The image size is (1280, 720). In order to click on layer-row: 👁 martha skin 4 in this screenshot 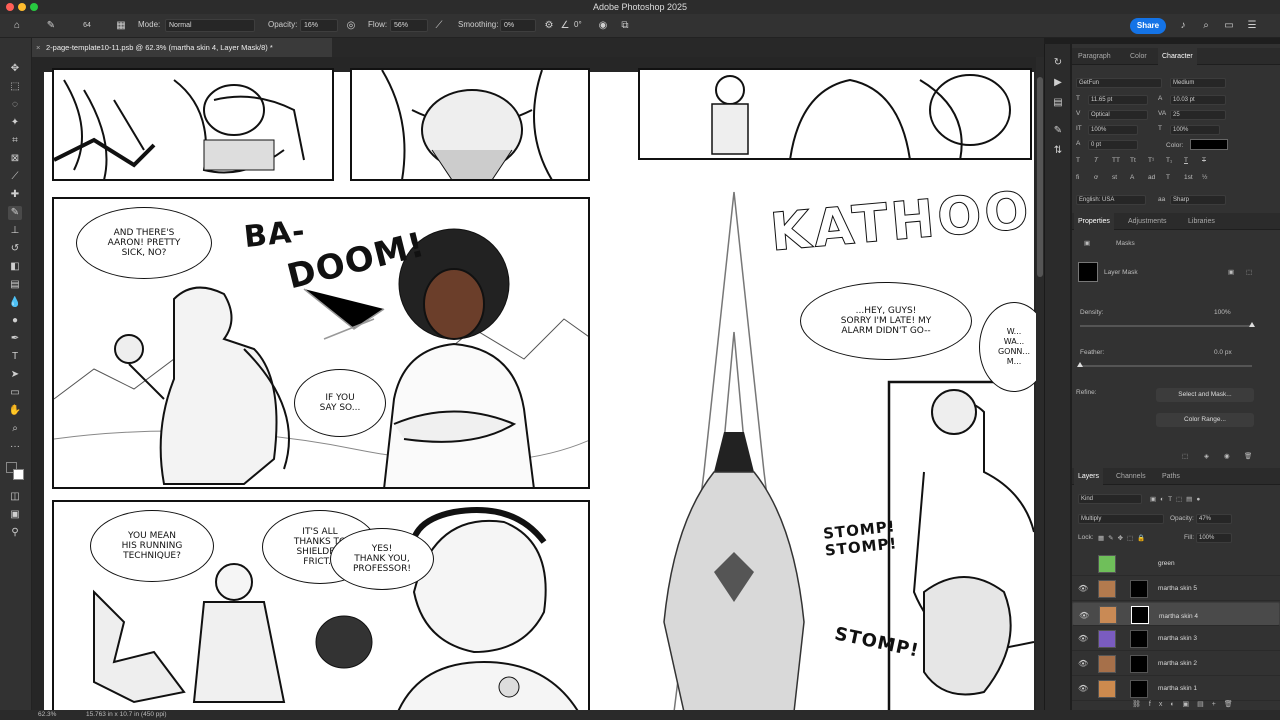, I will do `click(1176, 614)`.